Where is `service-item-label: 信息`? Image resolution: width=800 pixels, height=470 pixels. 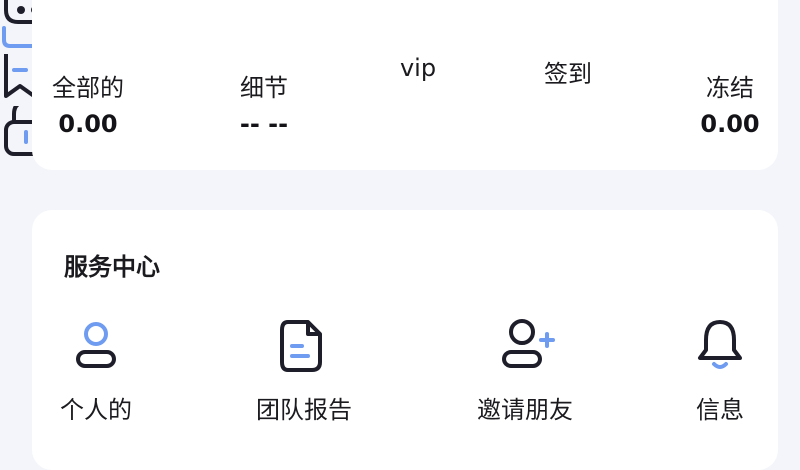 service-item-label: 信息 is located at coordinates (720, 410).